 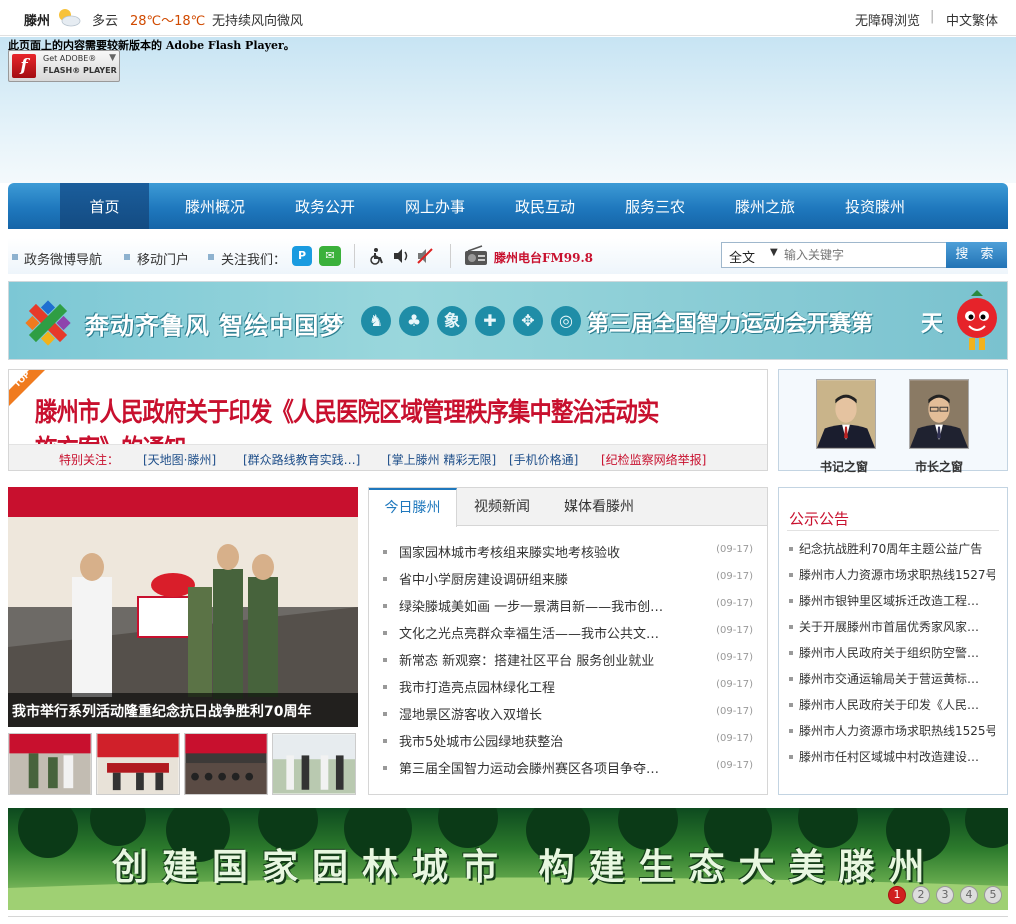 What do you see at coordinates (112, 58) in the screenshot?
I see `download-arrow-icon: ▼` at bounding box center [112, 58].